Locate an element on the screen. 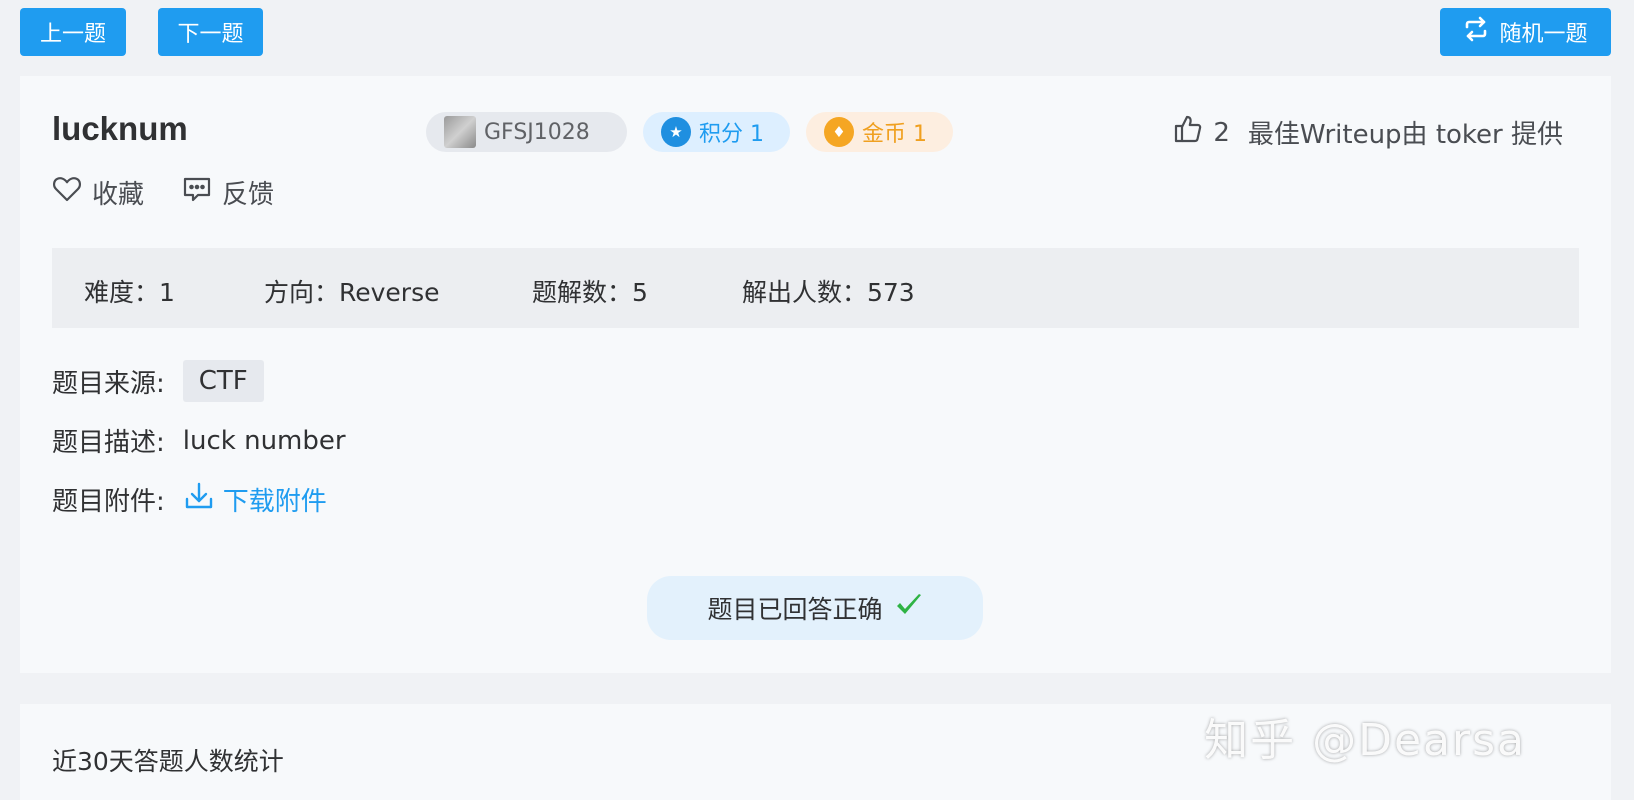 The height and width of the screenshot is (800, 1634). writeup-count-info: 题解数：5 is located at coordinates (590, 292).